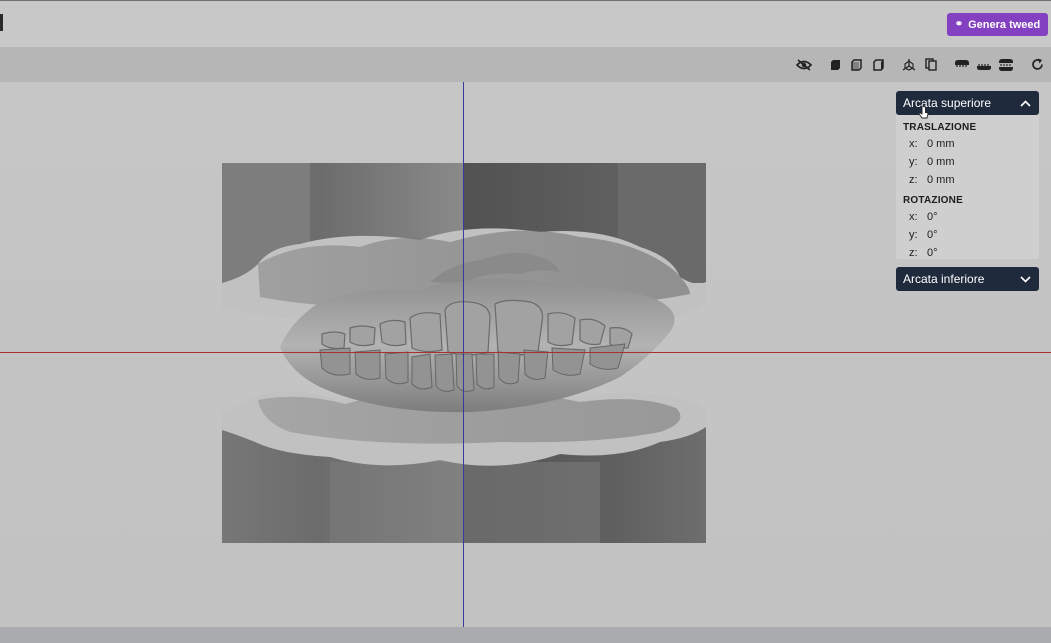  What do you see at coordinates (941, 180) in the screenshot?
I see `translation-z-value: 0 mm` at bounding box center [941, 180].